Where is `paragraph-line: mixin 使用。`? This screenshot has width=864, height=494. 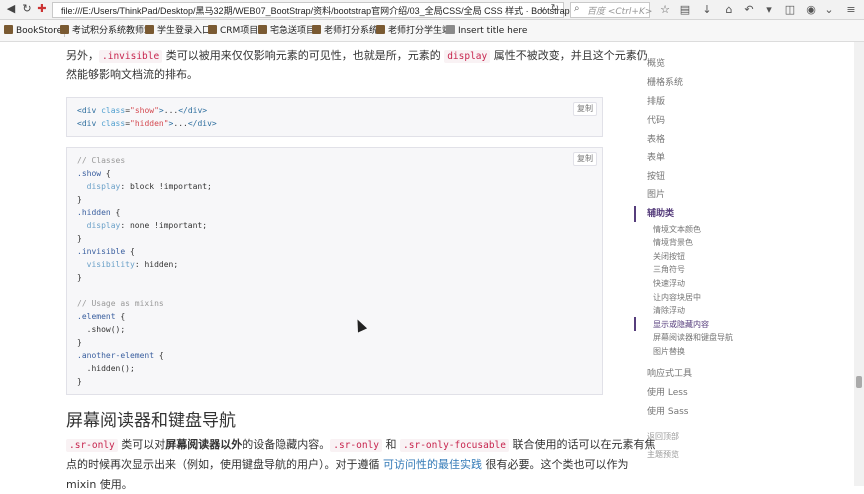
paragraph-line: mixin 使用。 is located at coordinates (99, 484).